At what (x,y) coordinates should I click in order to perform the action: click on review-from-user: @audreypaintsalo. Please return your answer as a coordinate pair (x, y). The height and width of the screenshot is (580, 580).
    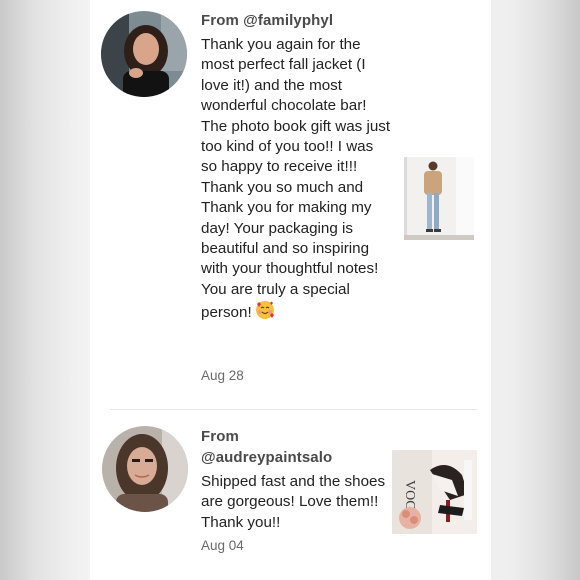
    Looking at the image, I should click on (266, 457).